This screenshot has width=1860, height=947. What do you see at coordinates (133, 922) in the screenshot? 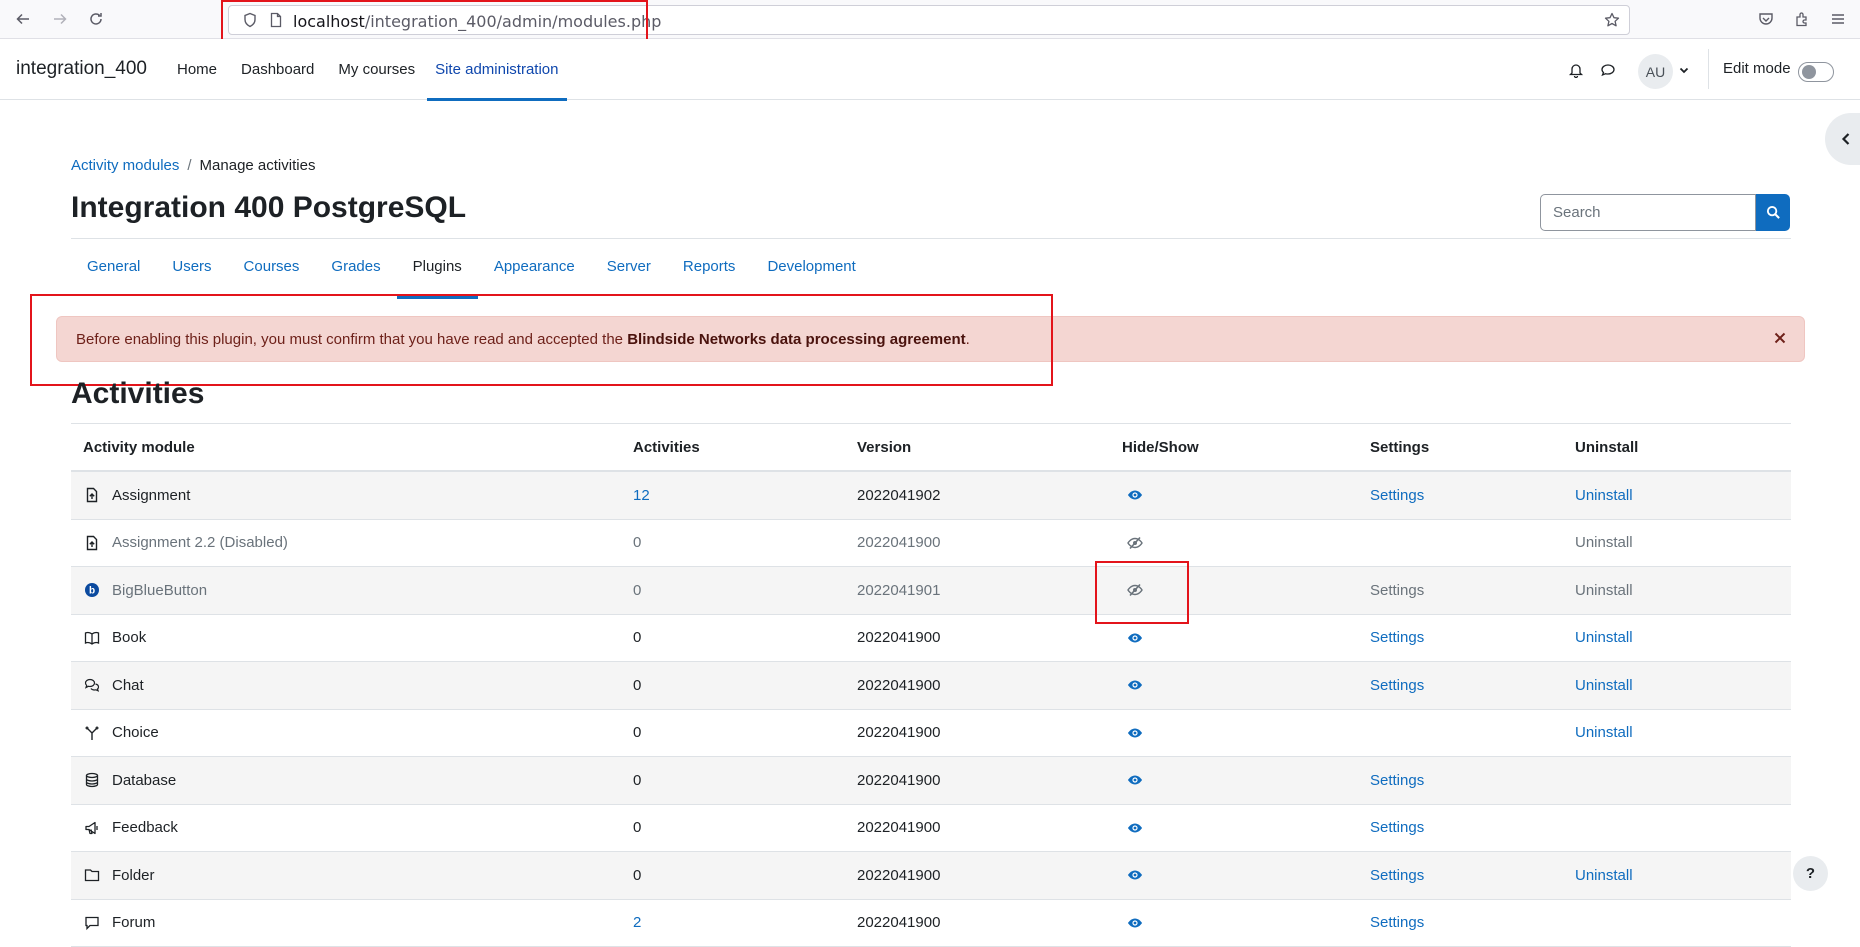
I see `module-name: Forum` at bounding box center [133, 922].